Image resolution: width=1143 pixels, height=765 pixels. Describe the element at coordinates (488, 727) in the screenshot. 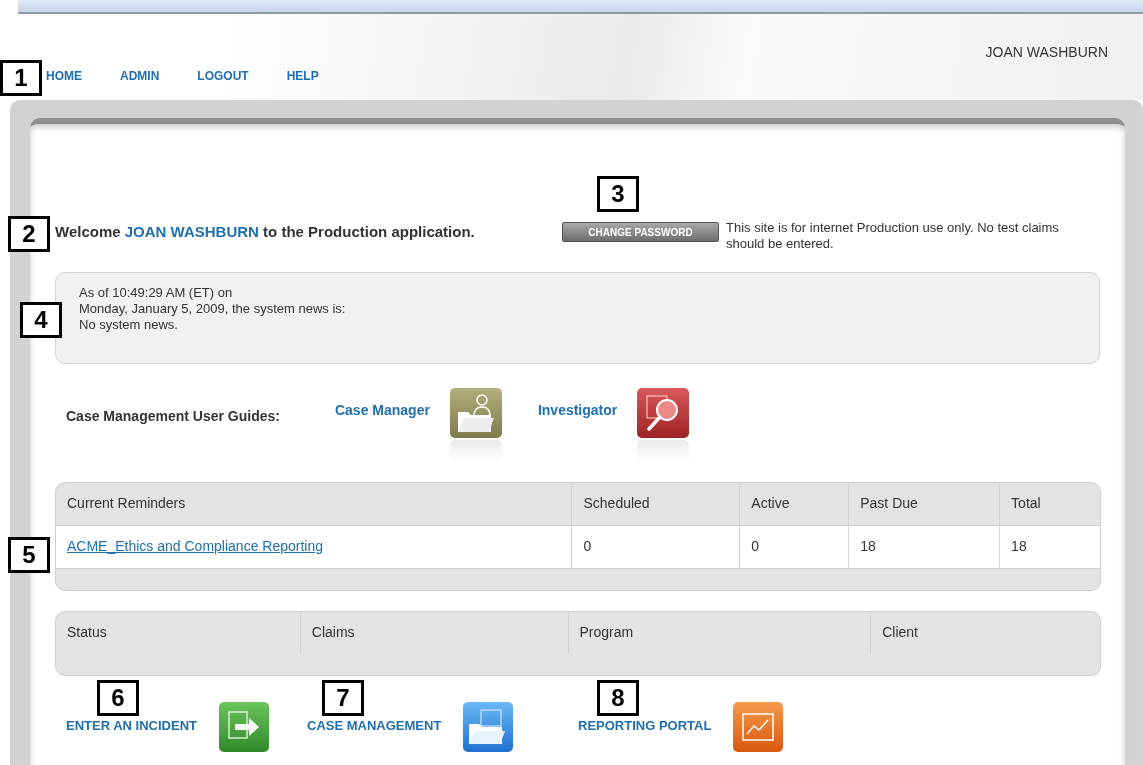

I see `folder-icon` at that location.